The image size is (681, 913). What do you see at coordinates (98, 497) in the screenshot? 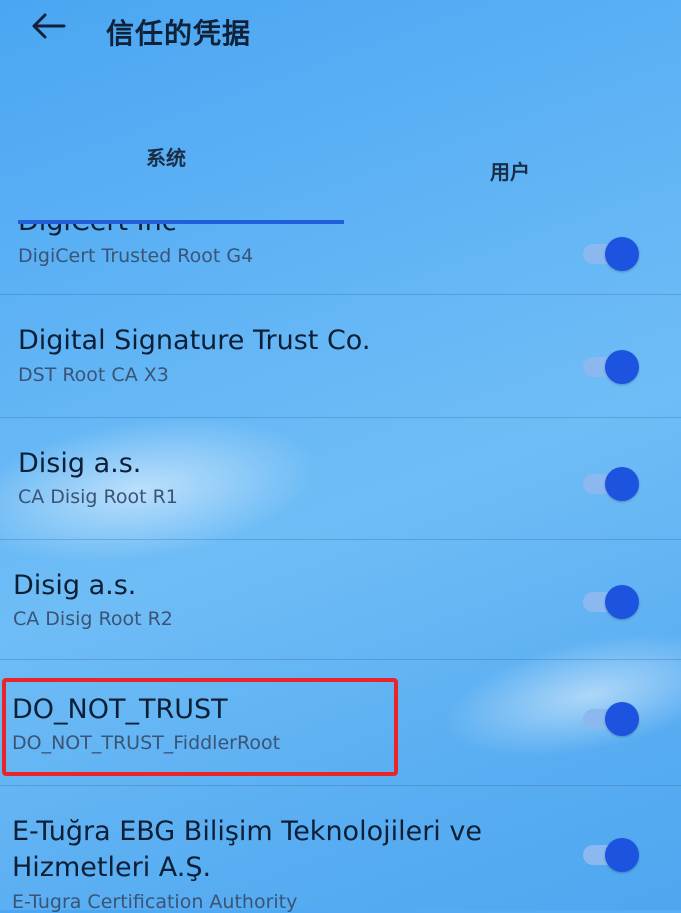
I see `certificate-subtitle: CA Disig Root R1` at bounding box center [98, 497].